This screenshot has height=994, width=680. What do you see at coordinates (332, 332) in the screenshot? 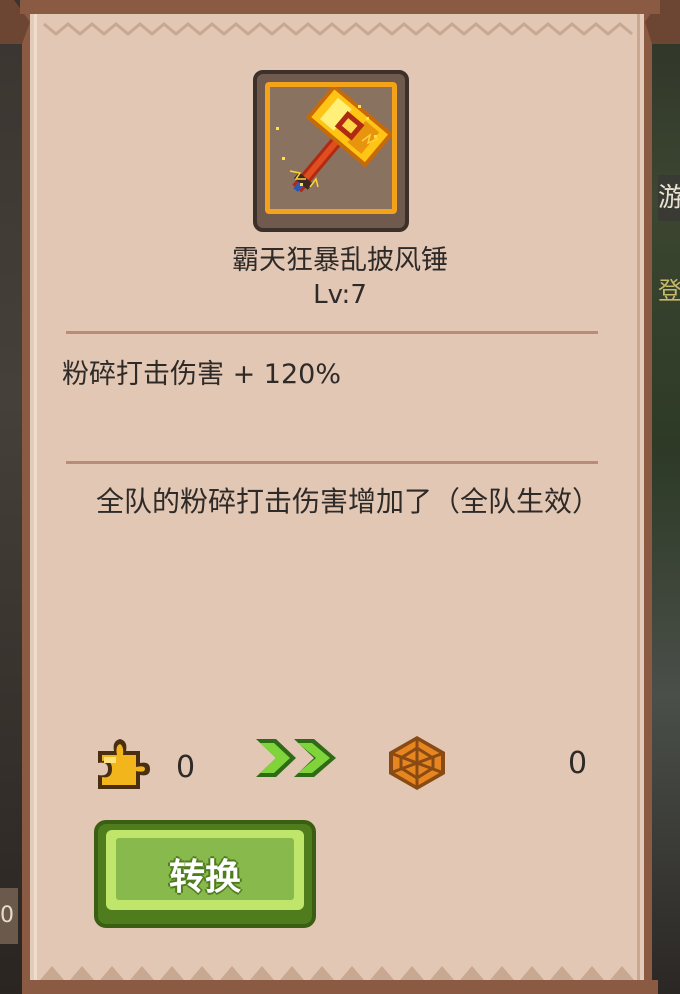
I see `divider-top` at bounding box center [332, 332].